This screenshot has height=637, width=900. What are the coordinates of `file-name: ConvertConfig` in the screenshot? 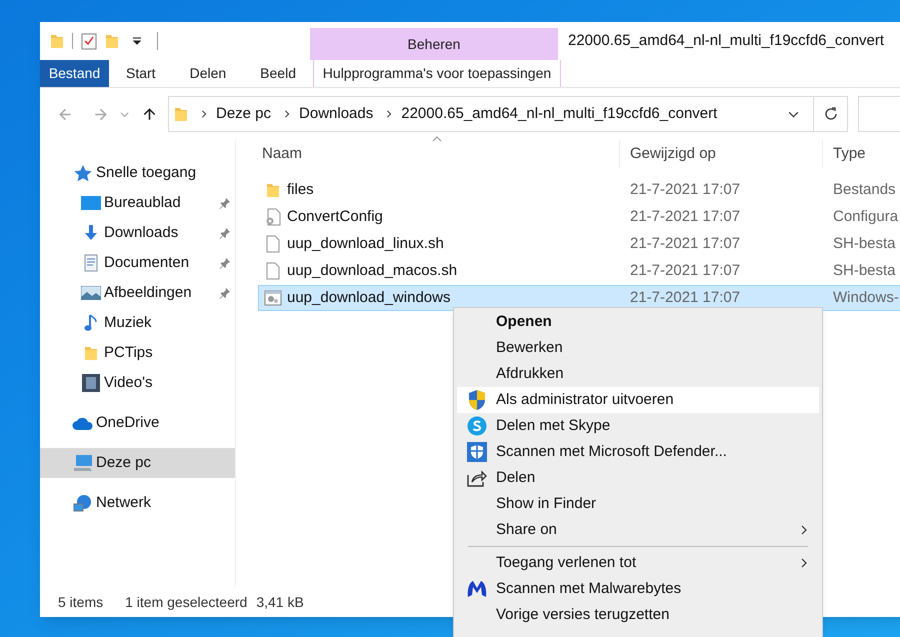 It's located at (335, 216).